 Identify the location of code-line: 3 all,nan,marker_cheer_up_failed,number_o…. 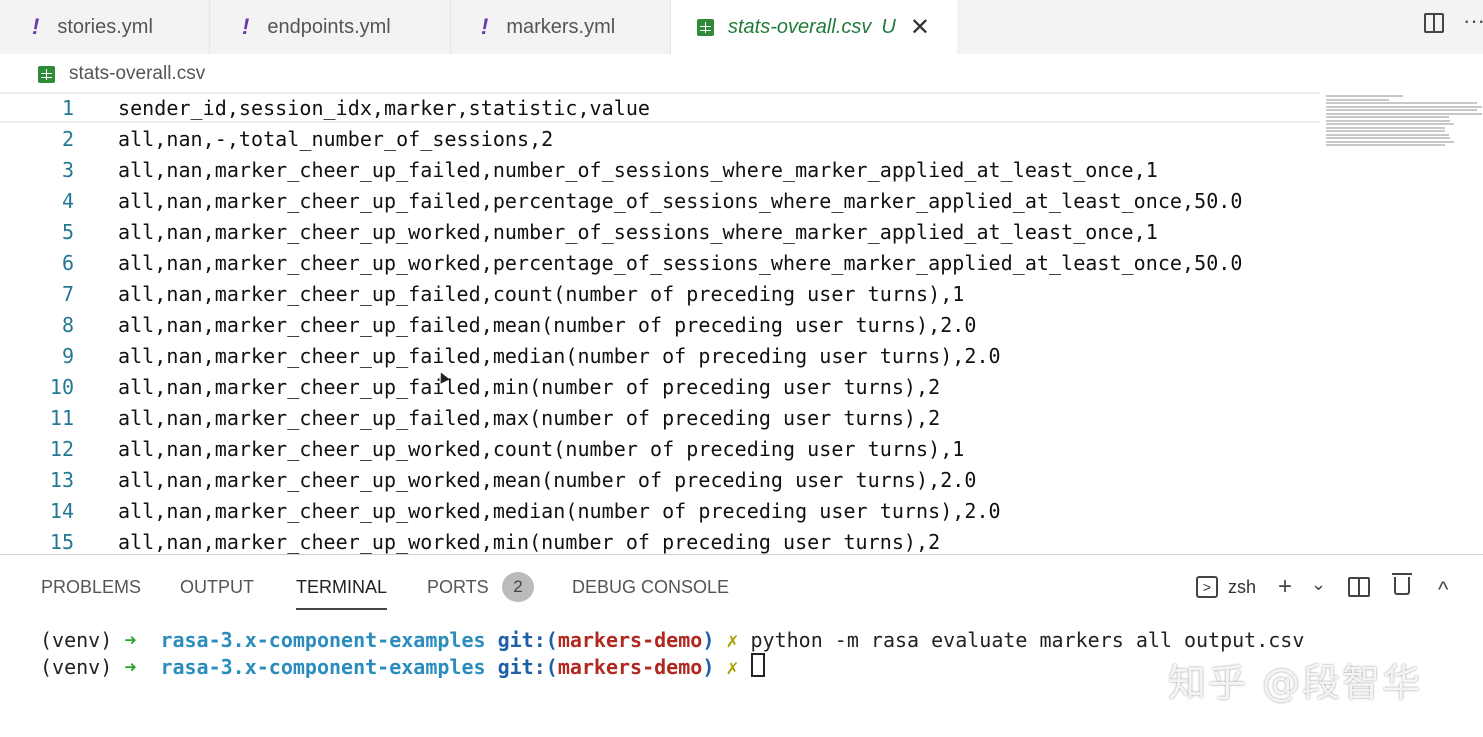
(660, 169).